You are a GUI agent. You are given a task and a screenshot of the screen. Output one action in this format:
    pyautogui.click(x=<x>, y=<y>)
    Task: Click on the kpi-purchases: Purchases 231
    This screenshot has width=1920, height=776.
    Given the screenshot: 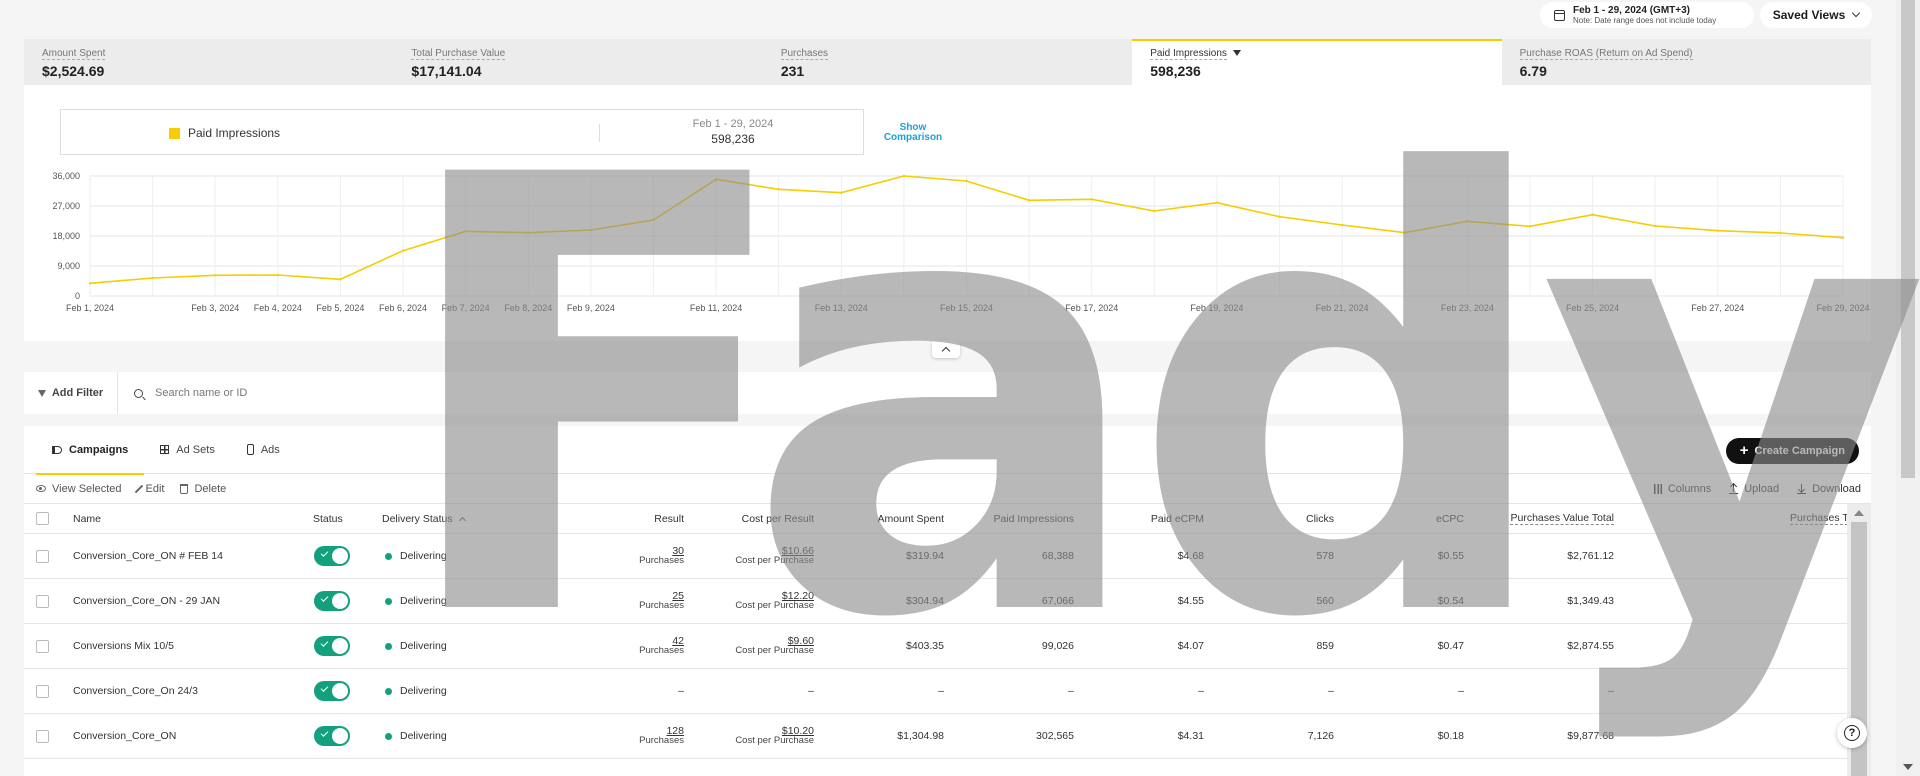 What is the action you would take?
    pyautogui.click(x=947, y=62)
    